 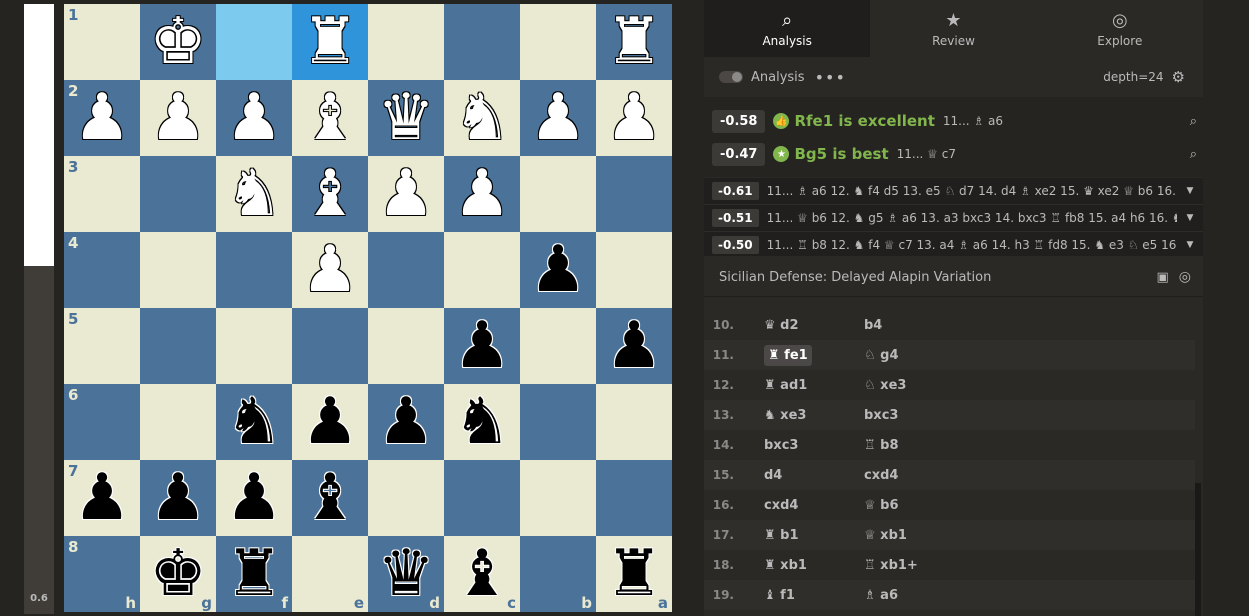 I want to click on coach-line: -0.58 👍 Rfe1 is excellent 11... ♗ a6 ⌕, so click(x=954, y=121).